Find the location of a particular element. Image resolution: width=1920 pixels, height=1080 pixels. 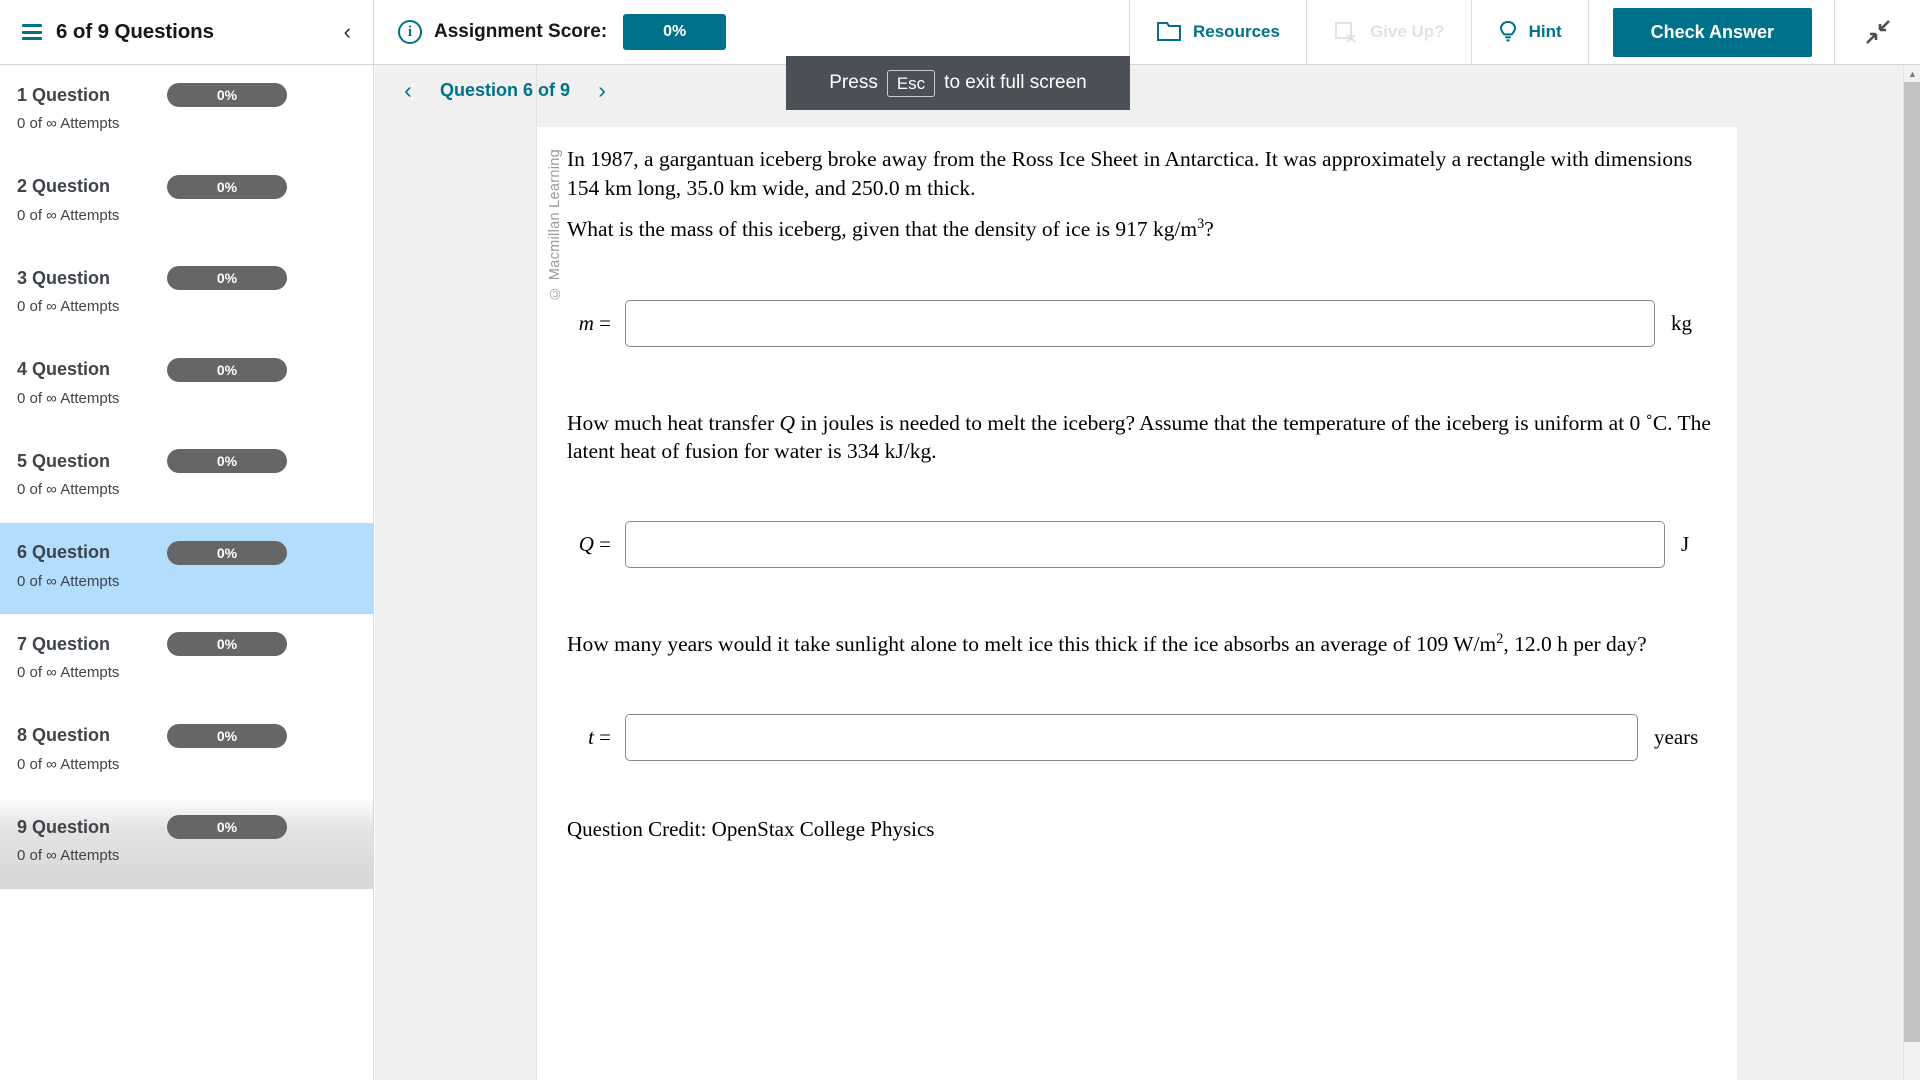

paragraph-3-var: Q is located at coordinates (787, 422).